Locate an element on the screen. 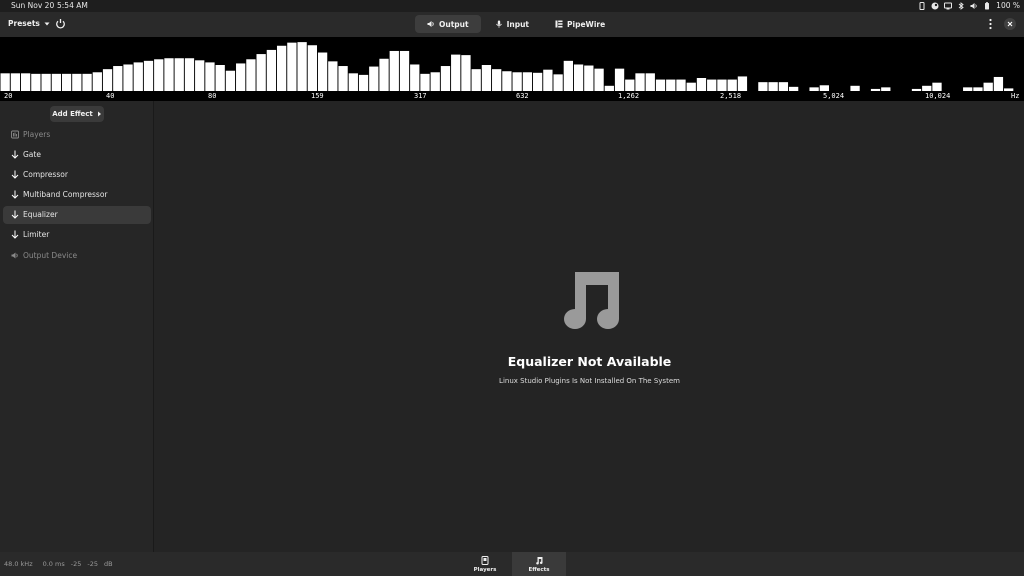 The height and width of the screenshot is (576, 1024). freq-label-80: 80 is located at coordinates (212, 96).